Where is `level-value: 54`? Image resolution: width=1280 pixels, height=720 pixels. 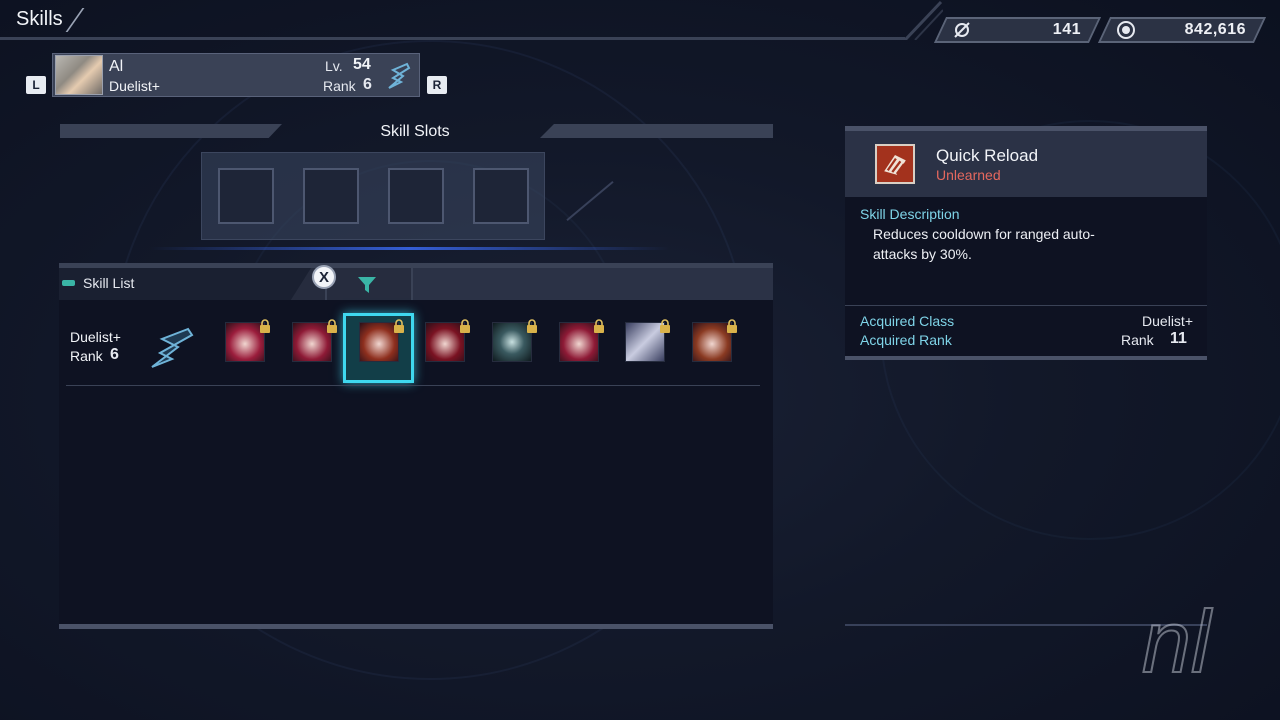
level-value: 54 is located at coordinates (362, 64).